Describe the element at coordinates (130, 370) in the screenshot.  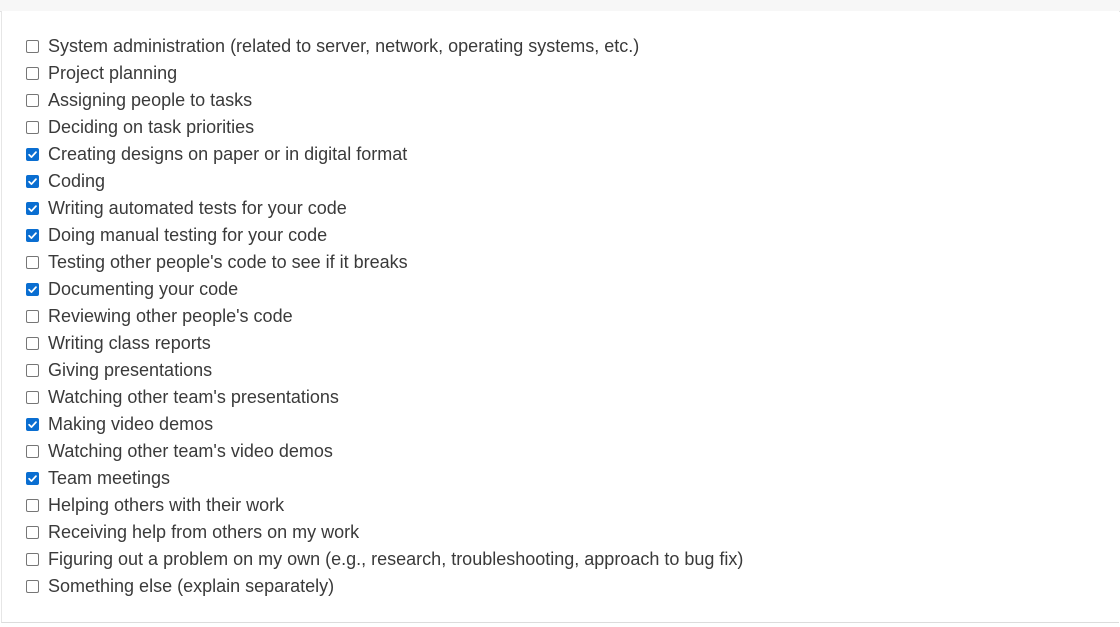
I see `checkbox-label: Giving presentations` at that location.